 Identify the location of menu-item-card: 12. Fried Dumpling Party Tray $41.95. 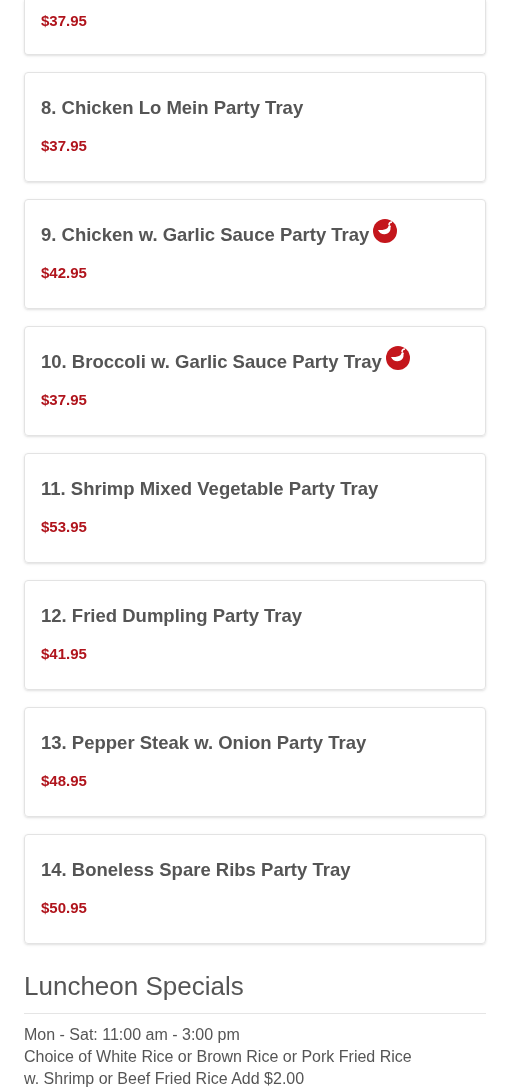
(255, 635).